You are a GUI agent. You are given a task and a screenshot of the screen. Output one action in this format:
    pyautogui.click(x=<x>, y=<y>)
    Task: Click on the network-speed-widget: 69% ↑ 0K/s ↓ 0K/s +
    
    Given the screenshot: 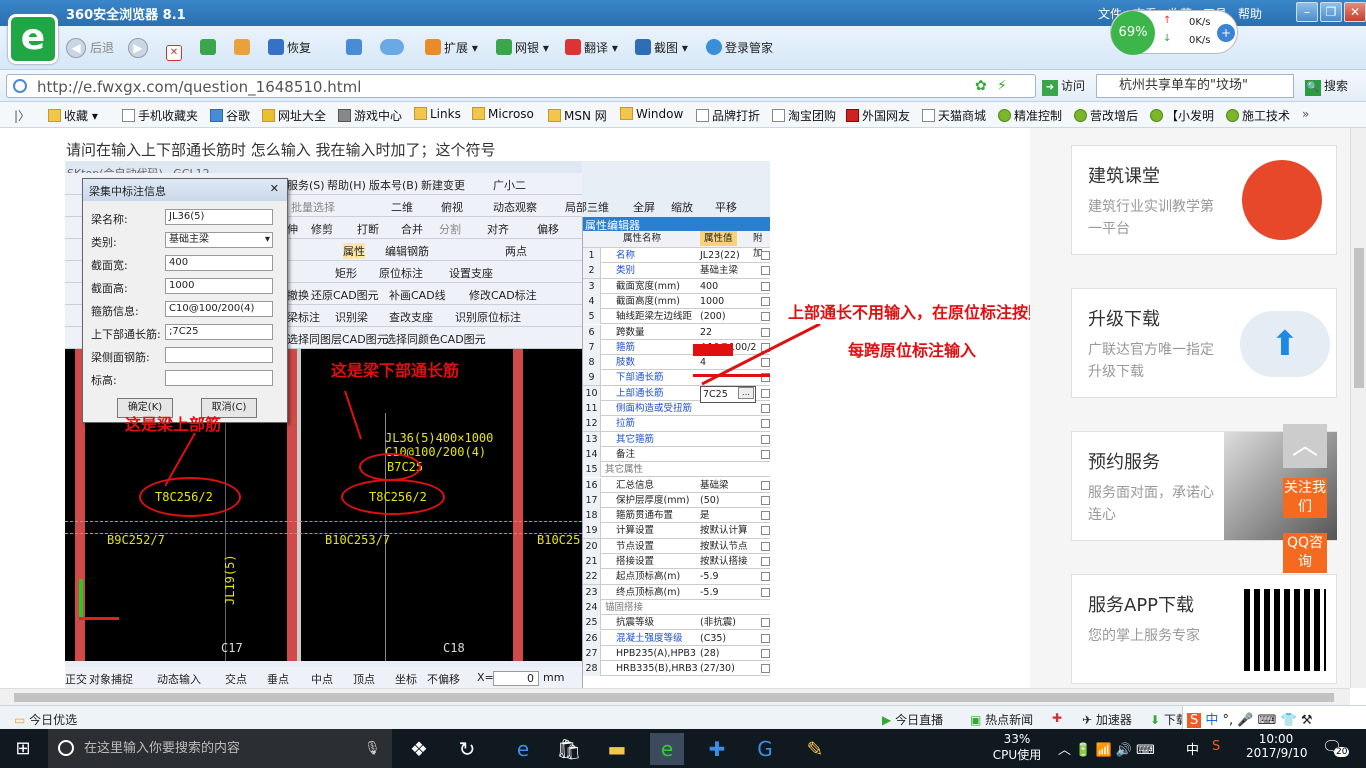 What is the action you would take?
    pyautogui.click(x=1174, y=32)
    